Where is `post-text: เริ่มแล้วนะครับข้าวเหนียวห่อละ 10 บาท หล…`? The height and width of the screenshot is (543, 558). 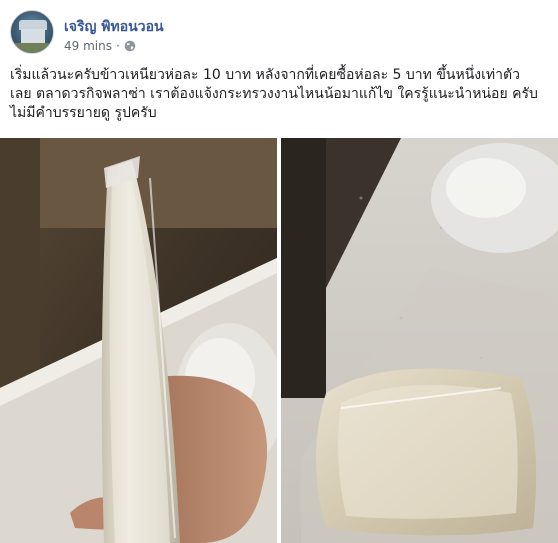 post-text: เริ่มแล้วนะครับข้าวเหนียวห่อละ 10 บาท หล… is located at coordinates (280, 94).